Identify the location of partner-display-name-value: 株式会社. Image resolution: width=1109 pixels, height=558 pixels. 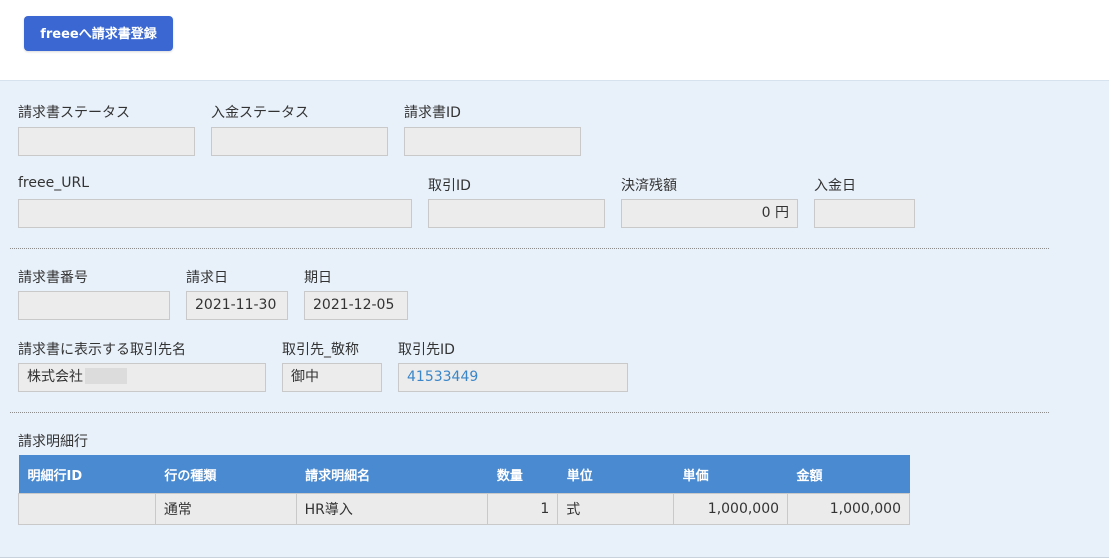
(55, 377).